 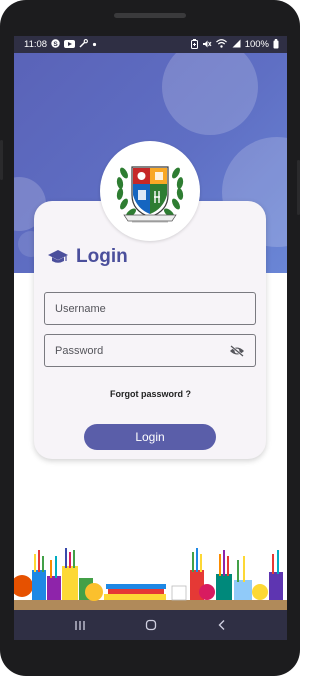 I want to click on recent-apps-icon, so click(x=79, y=625).